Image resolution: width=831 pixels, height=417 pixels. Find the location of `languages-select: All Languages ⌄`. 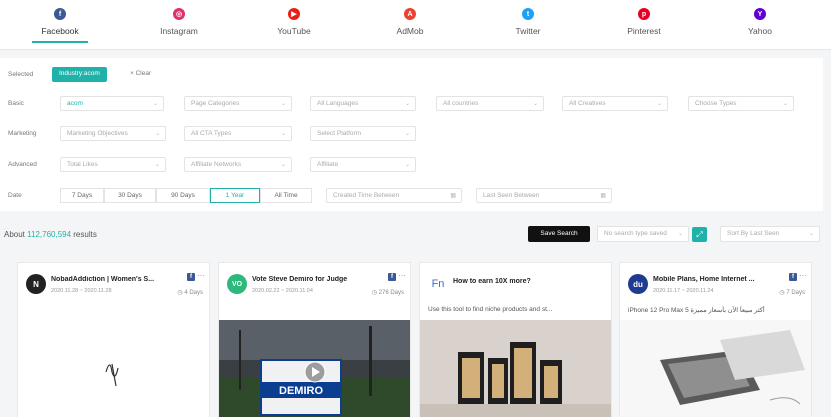

languages-select: All Languages ⌄ is located at coordinates (363, 103).